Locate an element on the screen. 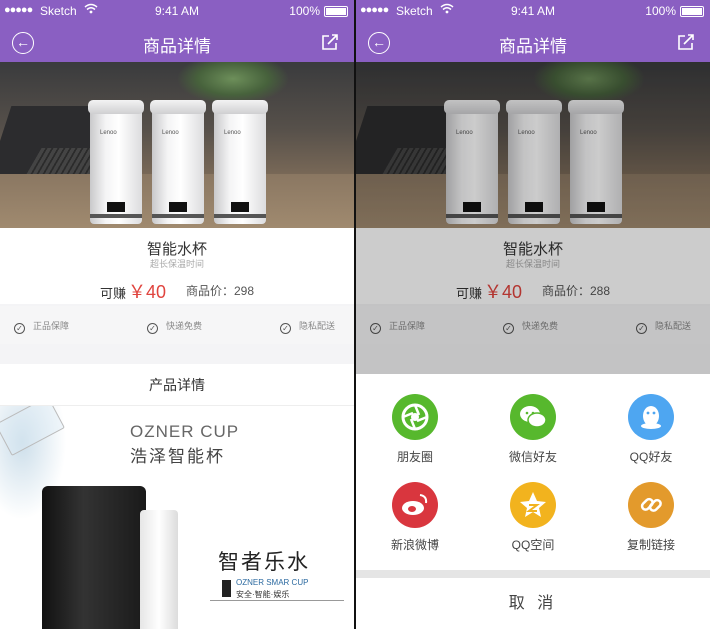 The height and width of the screenshot is (629, 710). share-option-label: 微信好友 is located at coordinates (532, 457).